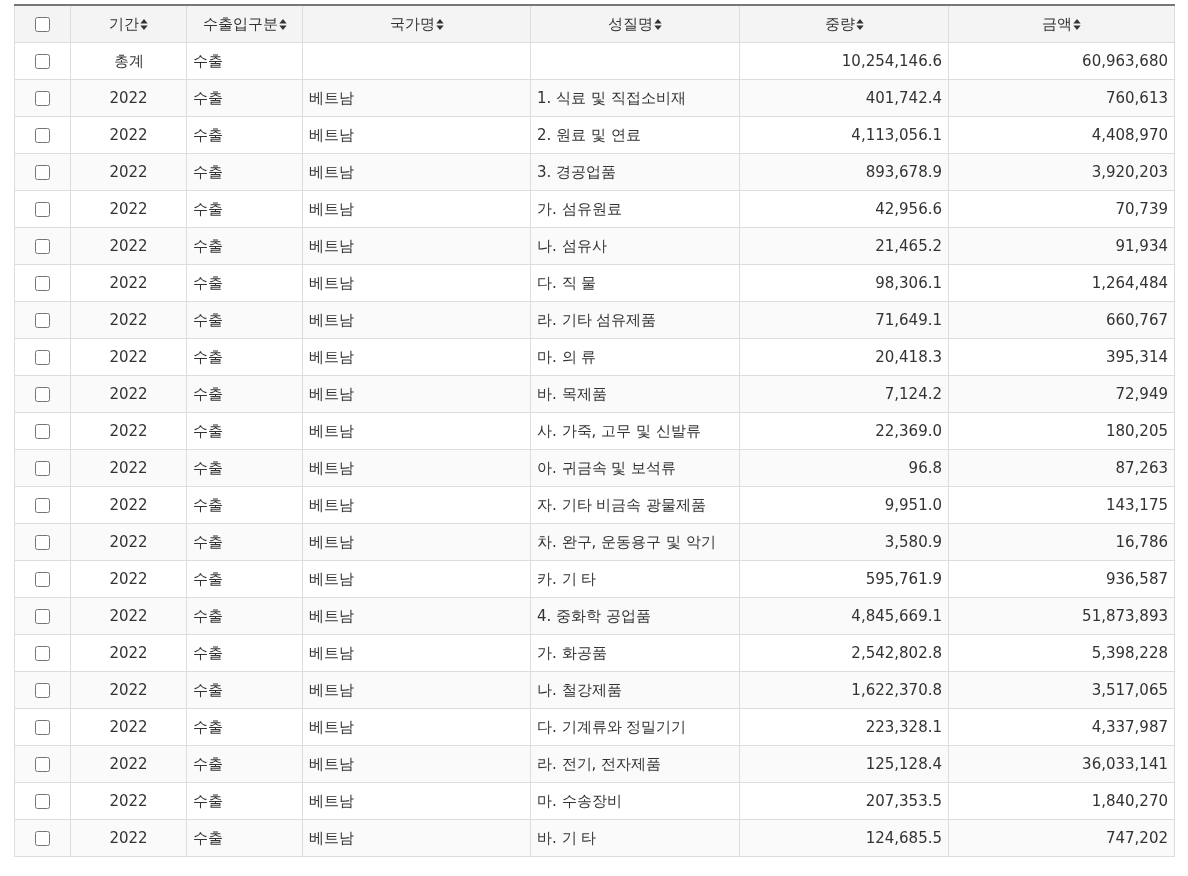 The height and width of the screenshot is (876, 1188). I want to click on table-cell: 124,685.5, so click(903, 838).